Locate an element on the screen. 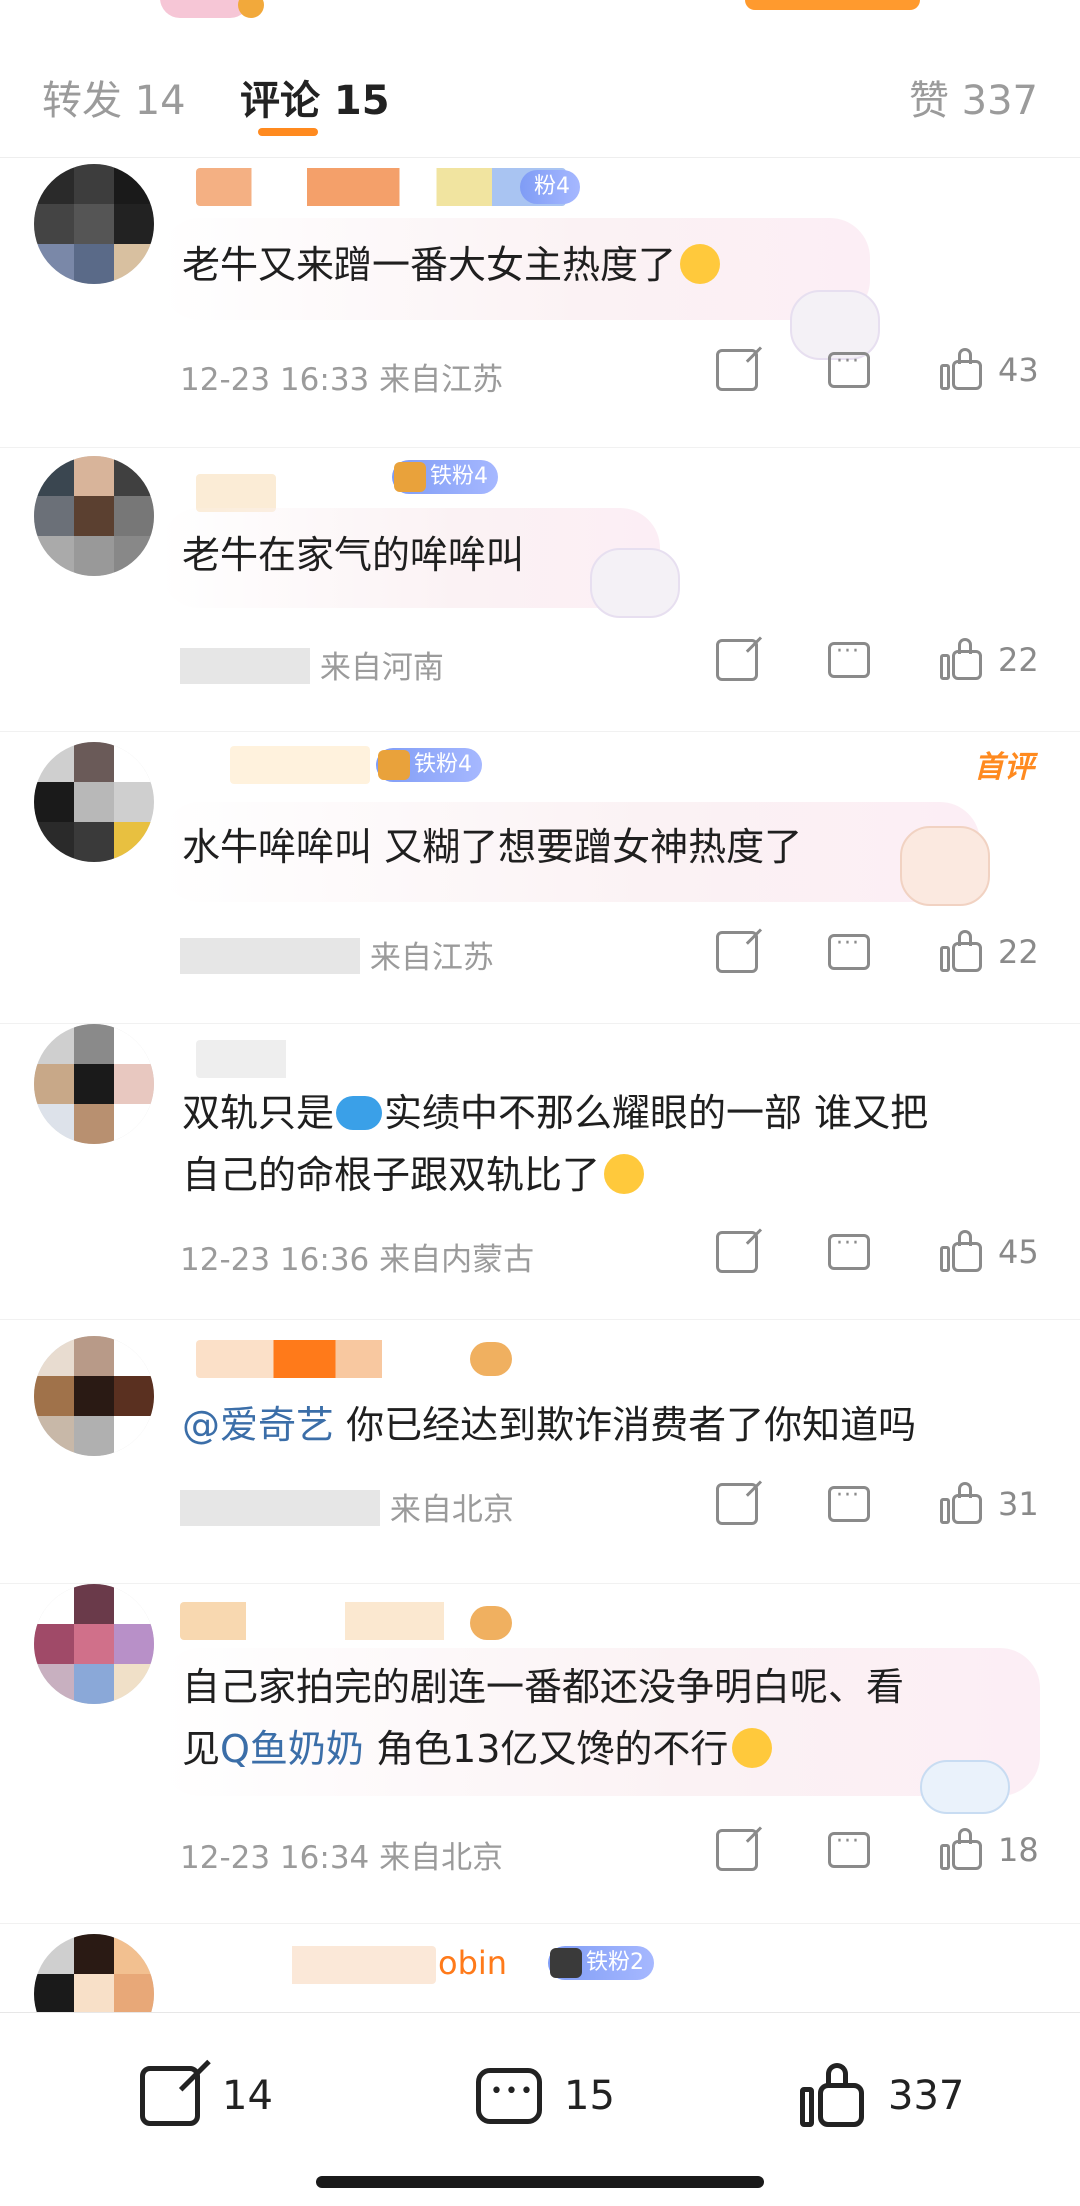 The width and height of the screenshot is (1080, 2206). comment-item: 铁粉4 老牛在家气的哞哞叫 来自河南 22 is located at coordinates (540, 590).